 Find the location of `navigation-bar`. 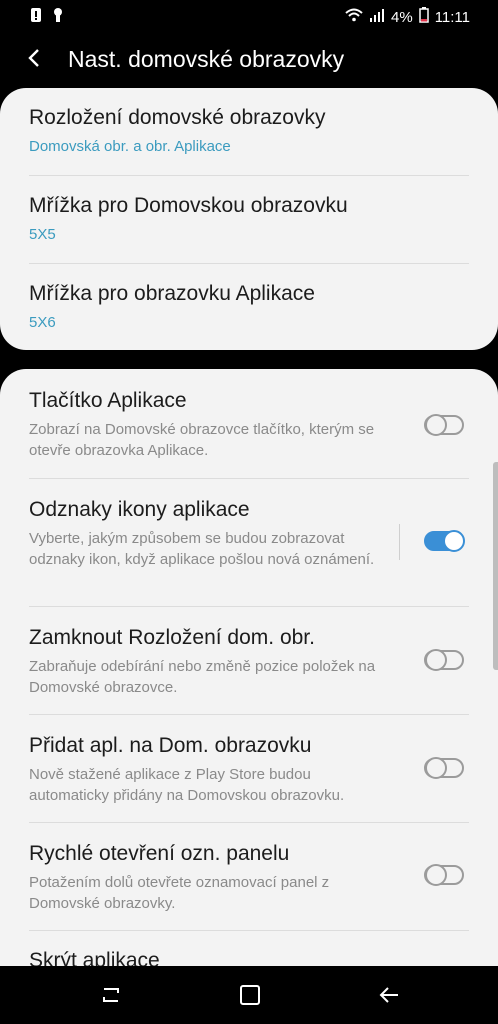

navigation-bar is located at coordinates (249, 995).